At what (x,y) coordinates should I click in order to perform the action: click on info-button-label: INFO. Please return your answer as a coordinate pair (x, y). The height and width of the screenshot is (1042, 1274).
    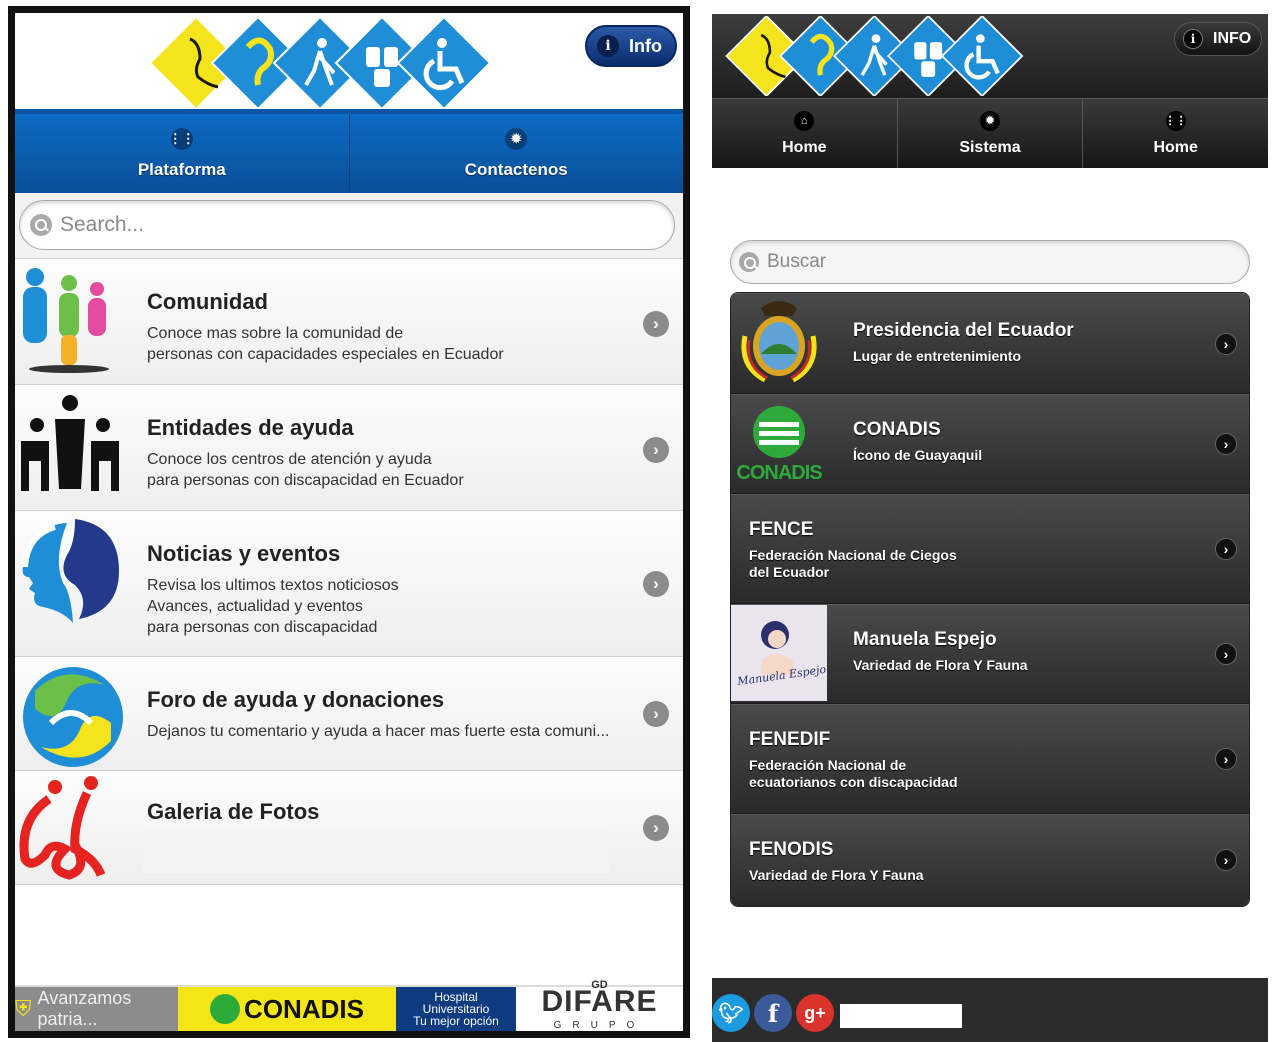
    Looking at the image, I should click on (1232, 38).